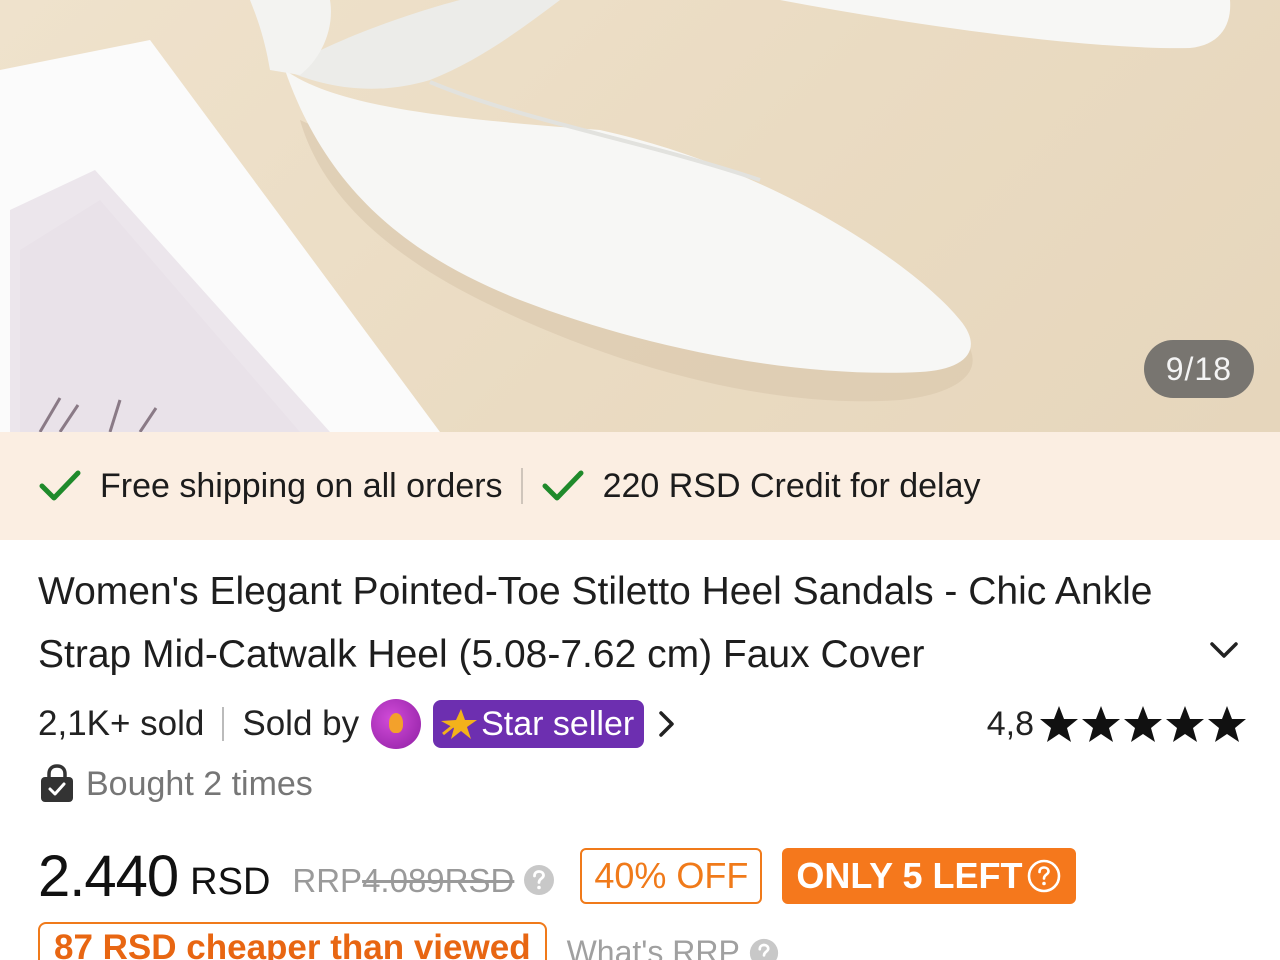 This screenshot has height=960, width=1280. I want to click on bought-row: Bought 2 times, so click(175, 784).